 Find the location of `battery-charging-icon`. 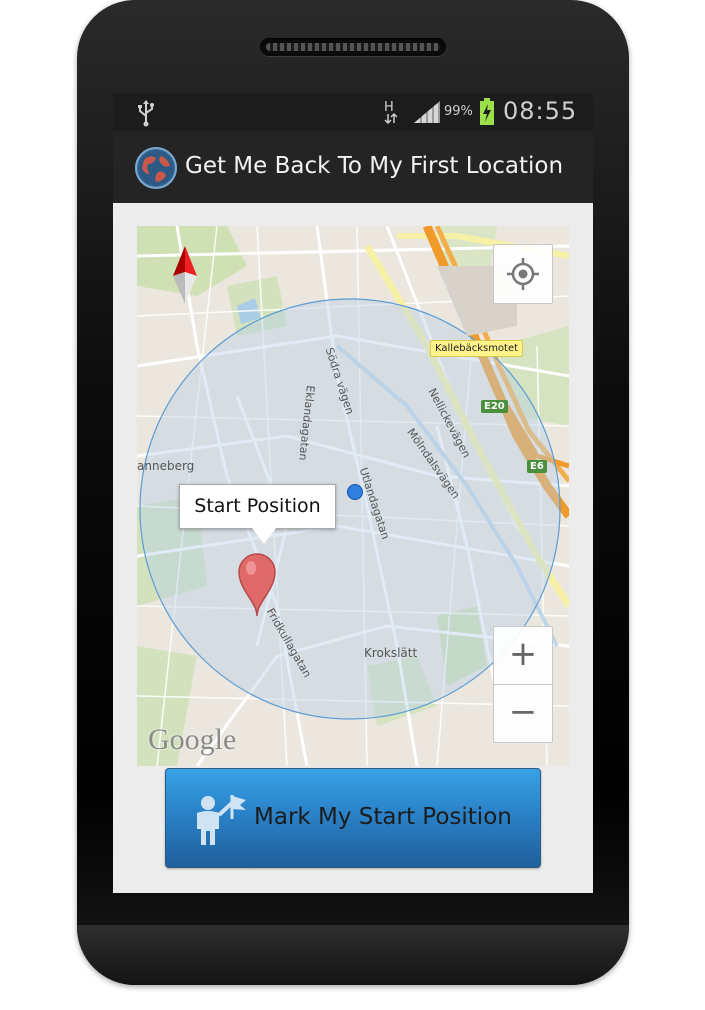

battery-charging-icon is located at coordinates (487, 111).